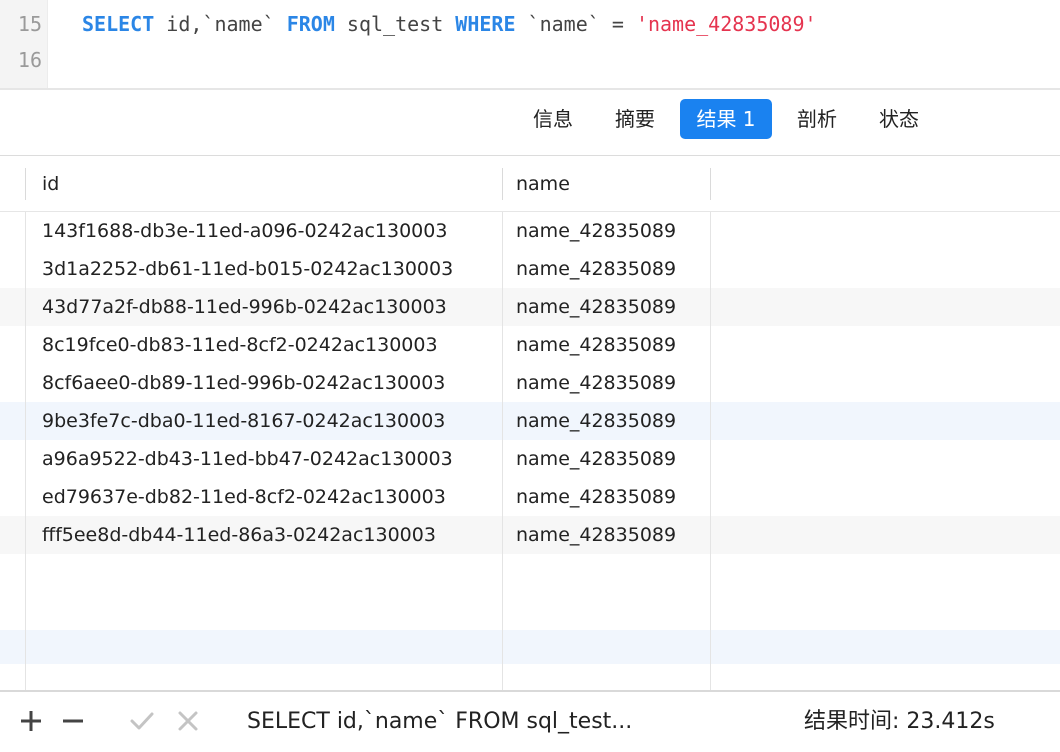  Describe the element at coordinates (575, 24) in the screenshot. I see `sql-condition: `name` =` at that location.